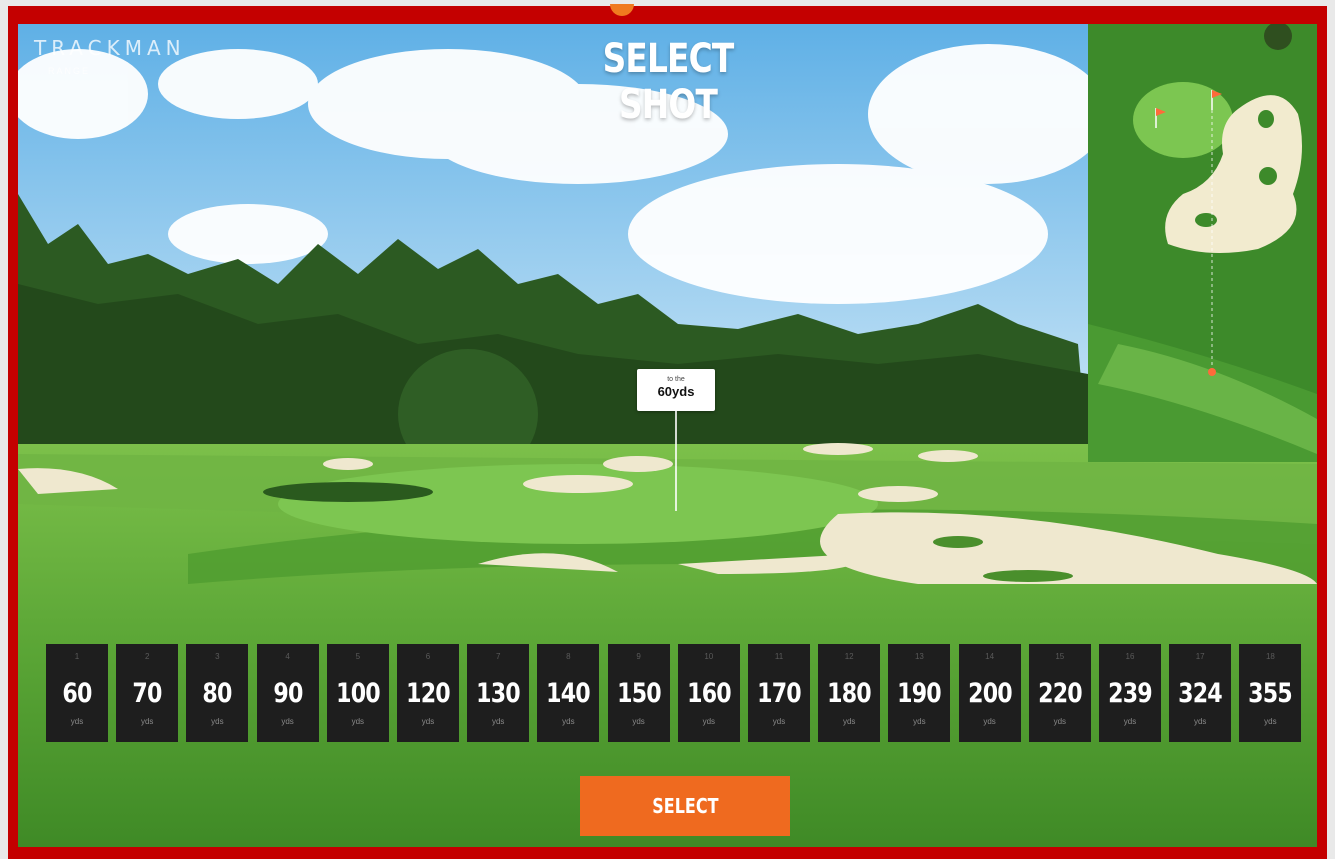 This screenshot has height=859, width=1335. Describe the element at coordinates (676, 379) in the screenshot. I see `target-distance-caption: to the` at that location.